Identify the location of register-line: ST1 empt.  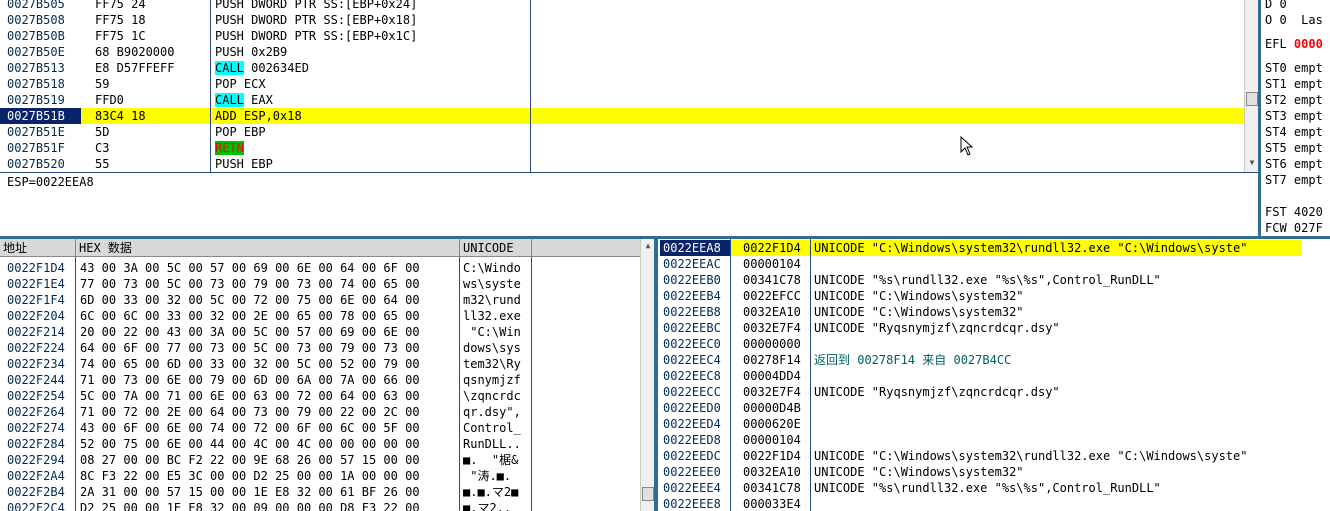
(1294, 84).